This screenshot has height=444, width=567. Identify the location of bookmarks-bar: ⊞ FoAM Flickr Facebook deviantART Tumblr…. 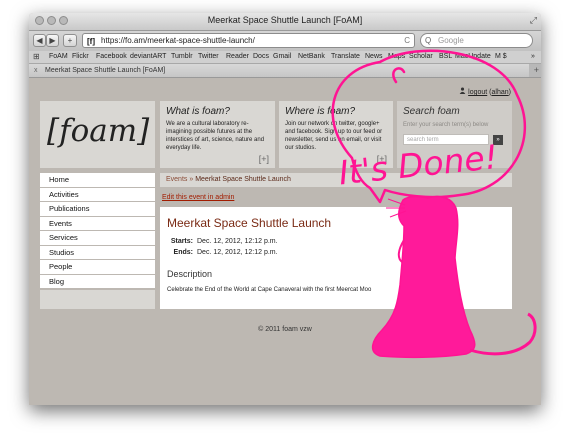
(285, 57).